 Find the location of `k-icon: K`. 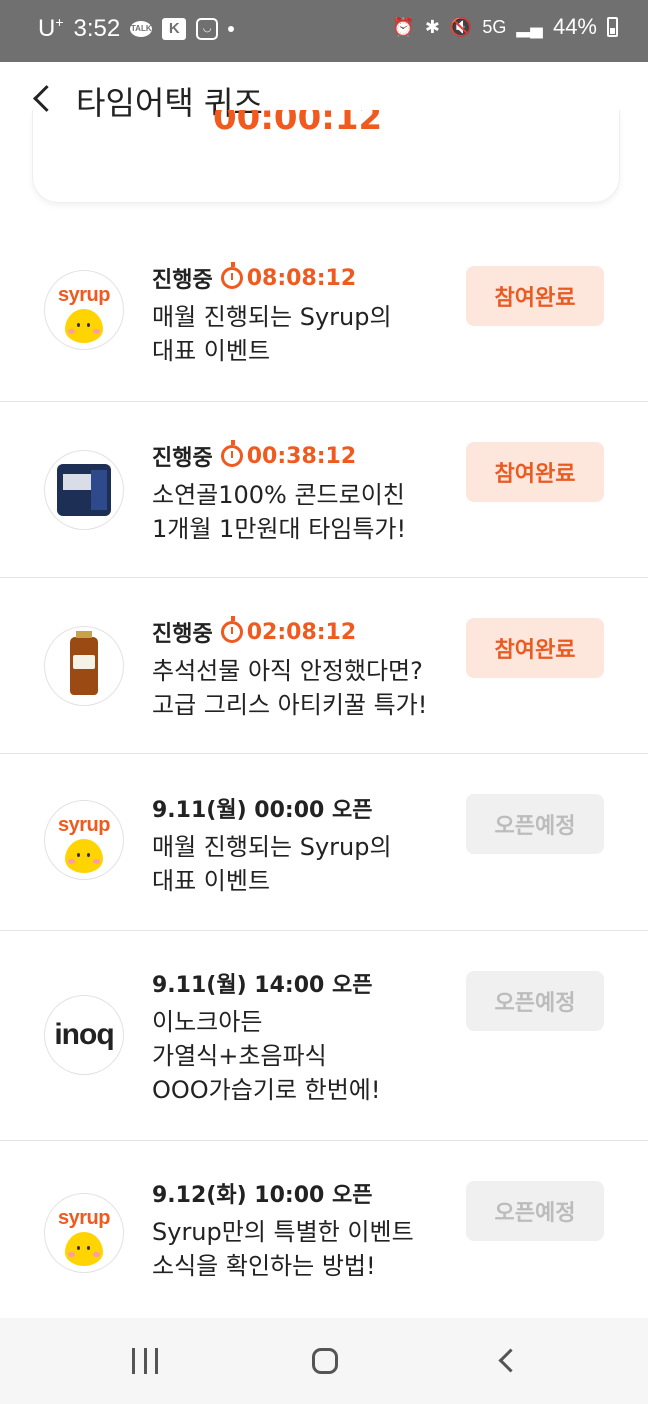

k-icon: K is located at coordinates (174, 28).